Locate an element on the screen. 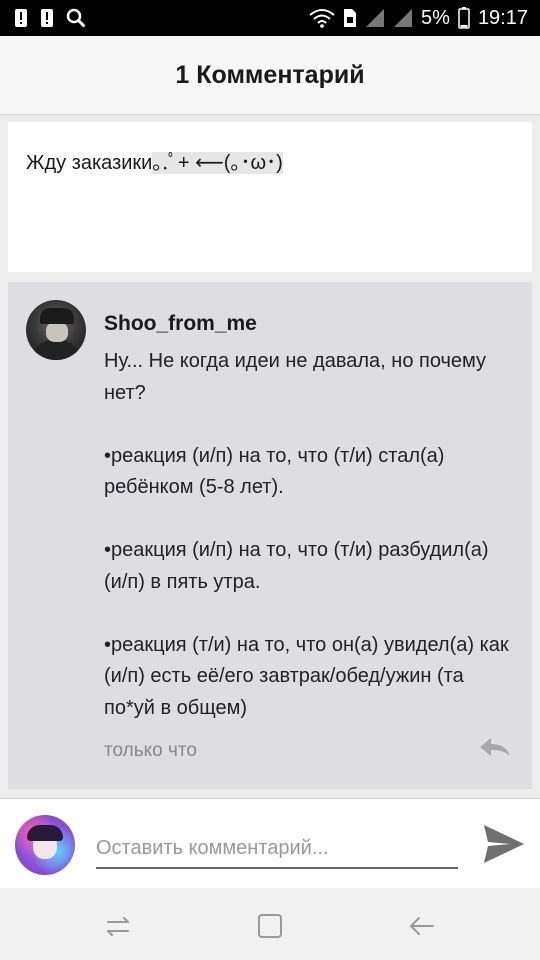 The width and height of the screenshot is (540, 960). back-icon is located at coordinates (421, 926).